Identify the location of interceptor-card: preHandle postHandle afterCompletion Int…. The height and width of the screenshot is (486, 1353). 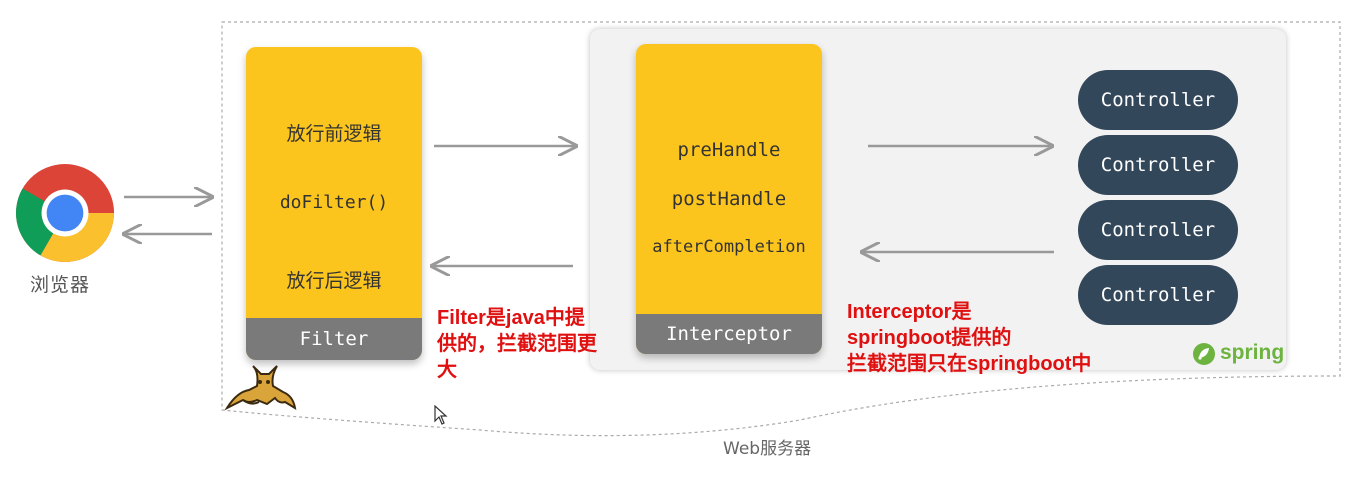
(729, 199).